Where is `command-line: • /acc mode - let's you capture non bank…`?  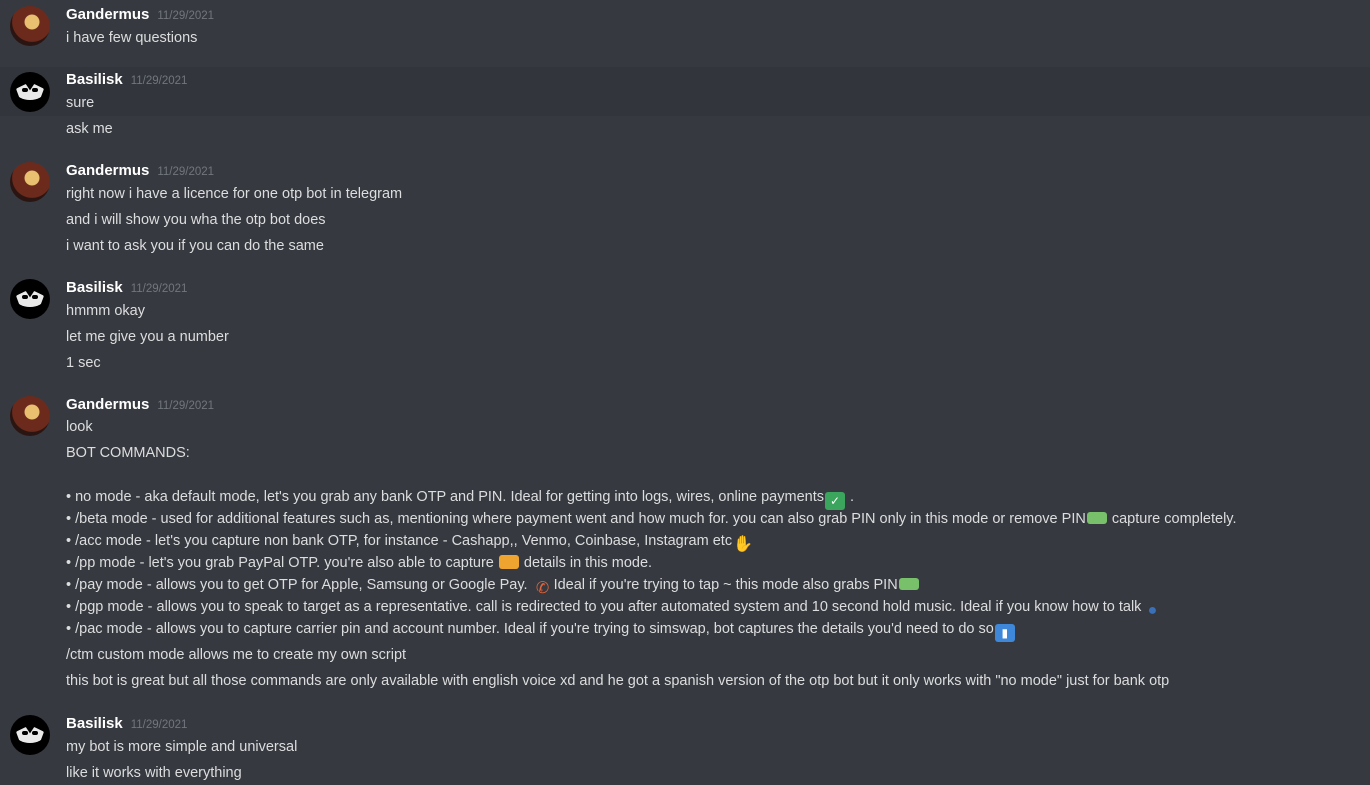
command-line: • /acc mode - let's you capture non bank… is located at coordinates (410, 542).